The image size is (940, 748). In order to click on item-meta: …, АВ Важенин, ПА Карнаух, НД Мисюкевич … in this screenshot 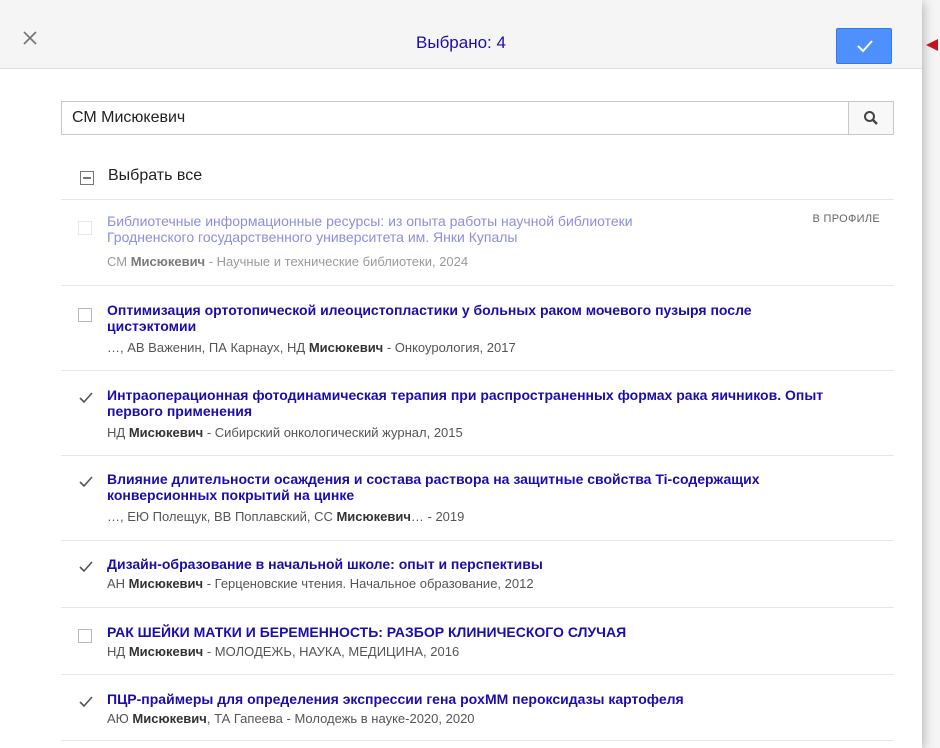, I will do `click(311, 347)`.